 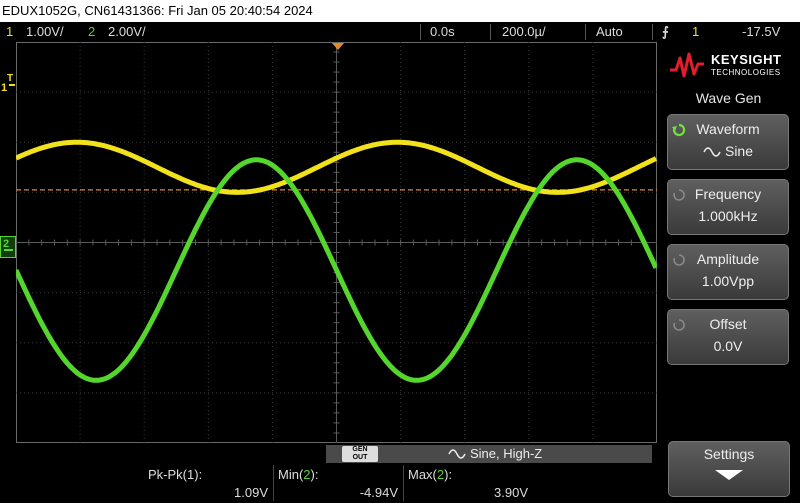 What do you see at coordinates (746, 59) in the screenshot?
I see `brand-name: KEYSIGHT` at bounding box center [746, 59].